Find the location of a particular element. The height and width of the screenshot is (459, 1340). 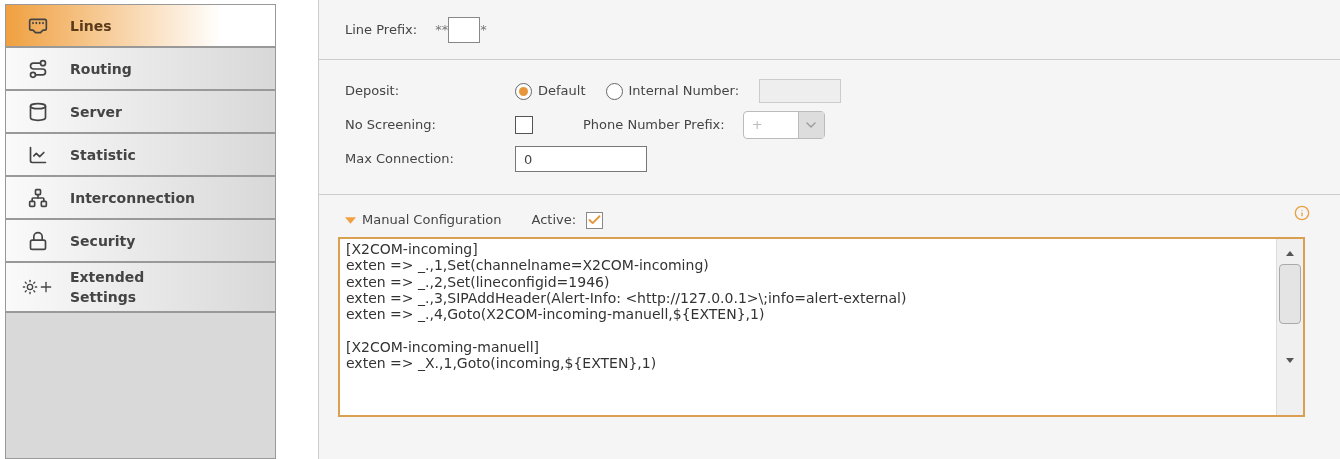

line-prefix-input is located at coordinates (464, 29).